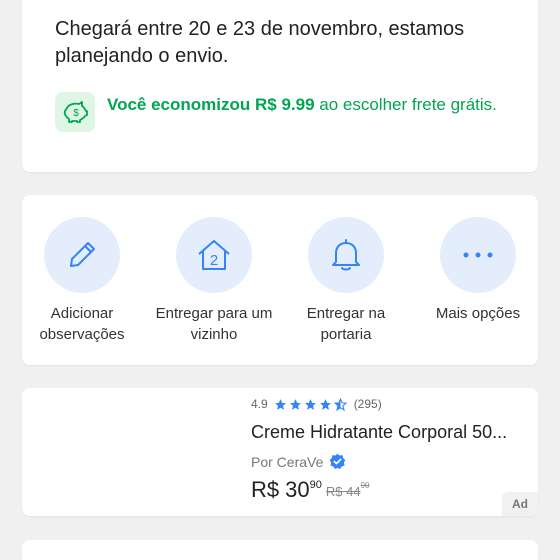 The image size is (560, 560). What do you see at coordinates (367, 404) in the screenshot?
I see `review-count: (295)` at bounding box center [367, 404].